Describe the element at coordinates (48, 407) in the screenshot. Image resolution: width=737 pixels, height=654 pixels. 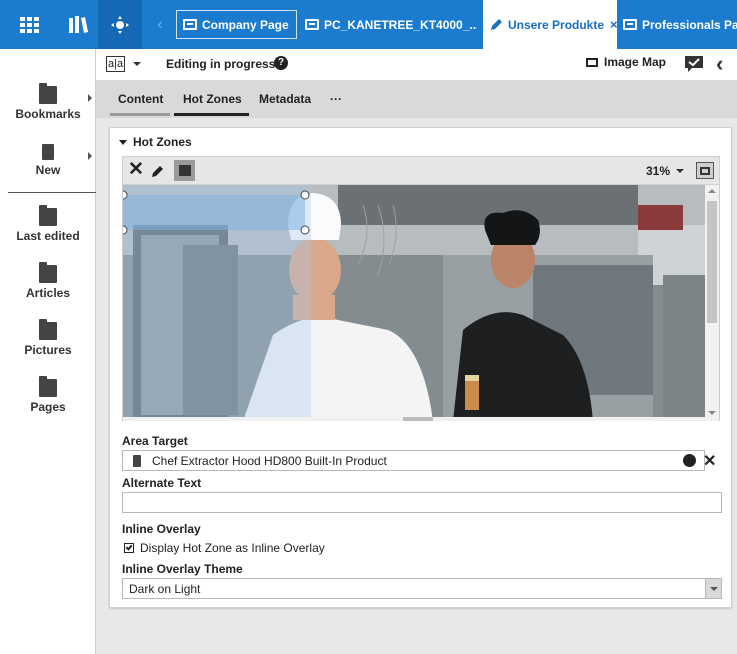
I see `sidebar-item-label: Pages` at that location.